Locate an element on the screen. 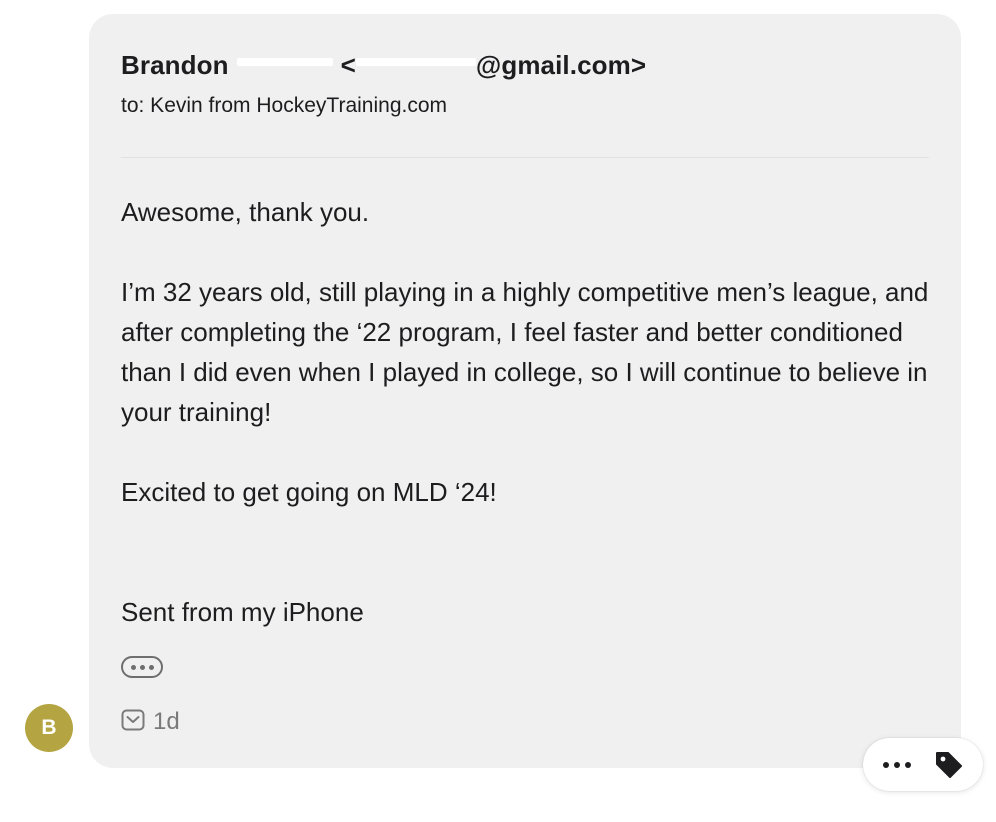 The image size is (996, 822). envelope-check-icon is located at coordinates (133, 722).